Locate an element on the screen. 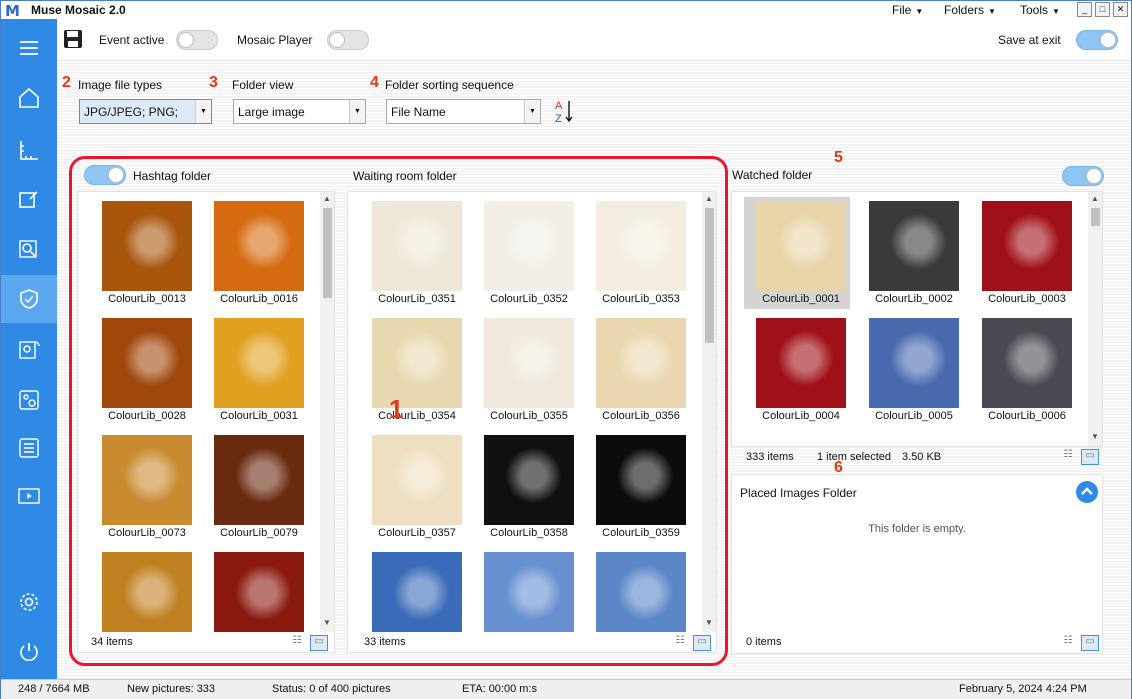  sort-select: File Name ▼ is located at coordinates (463, 111).